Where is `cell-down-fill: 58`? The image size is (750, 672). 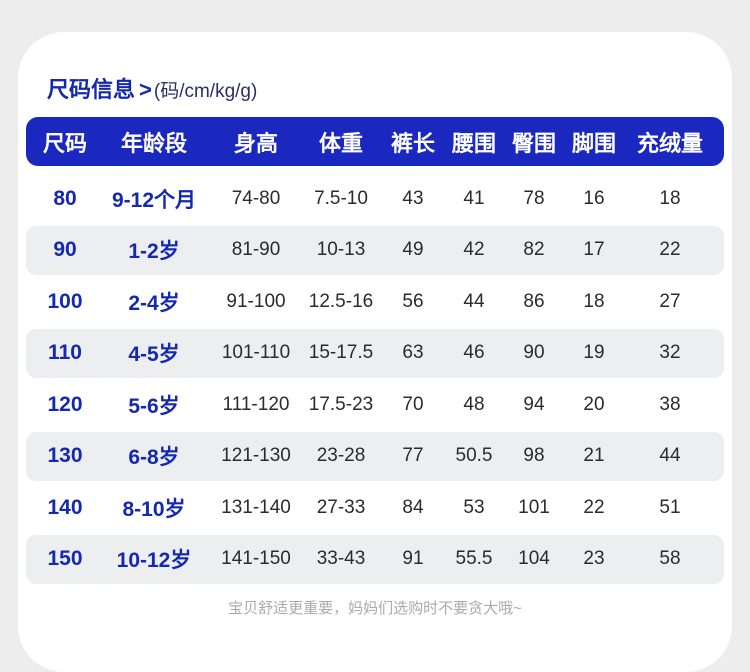 cell-down-fill: 58 is located at coordinates (670, 558).